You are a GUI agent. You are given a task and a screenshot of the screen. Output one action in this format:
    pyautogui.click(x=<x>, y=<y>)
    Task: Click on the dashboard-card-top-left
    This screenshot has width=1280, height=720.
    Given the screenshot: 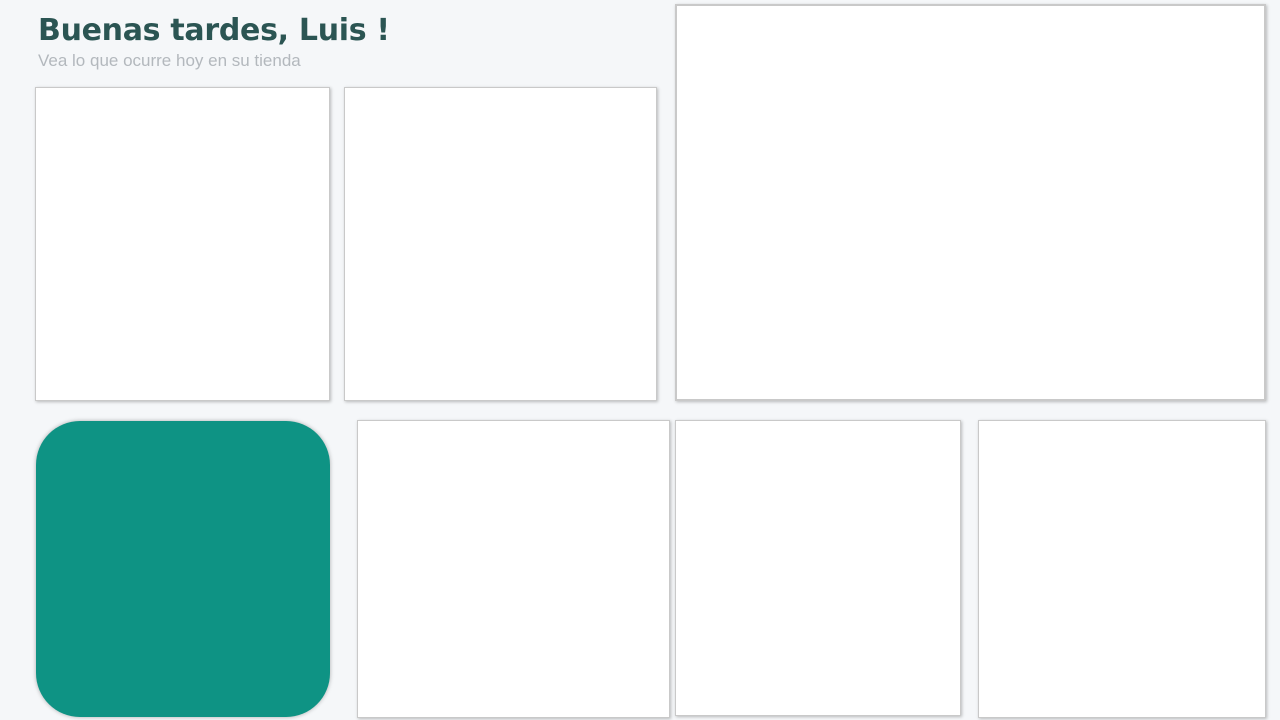 What is the action you would take?
    pyautogui.click(x=182, y=244)
    